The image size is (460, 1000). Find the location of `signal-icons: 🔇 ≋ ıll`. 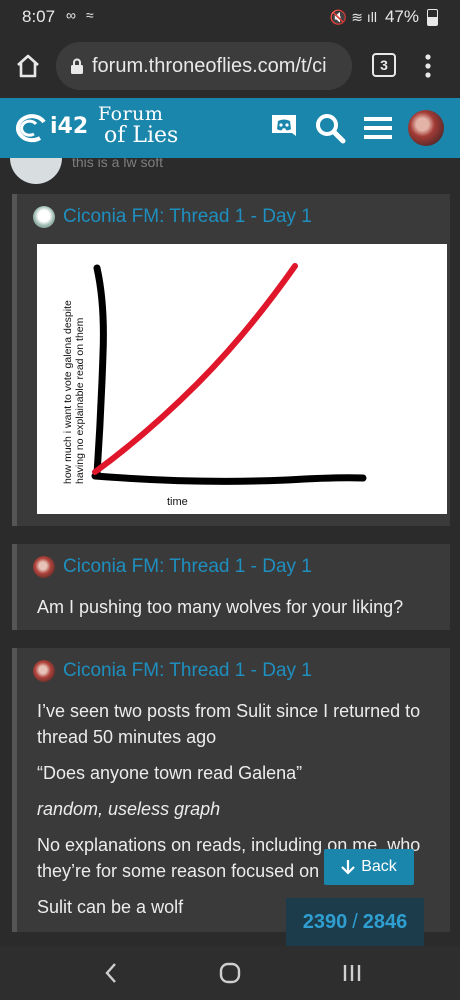

signal-icons: 🔇 ≋ ıll is located at coordinates (353, 16).